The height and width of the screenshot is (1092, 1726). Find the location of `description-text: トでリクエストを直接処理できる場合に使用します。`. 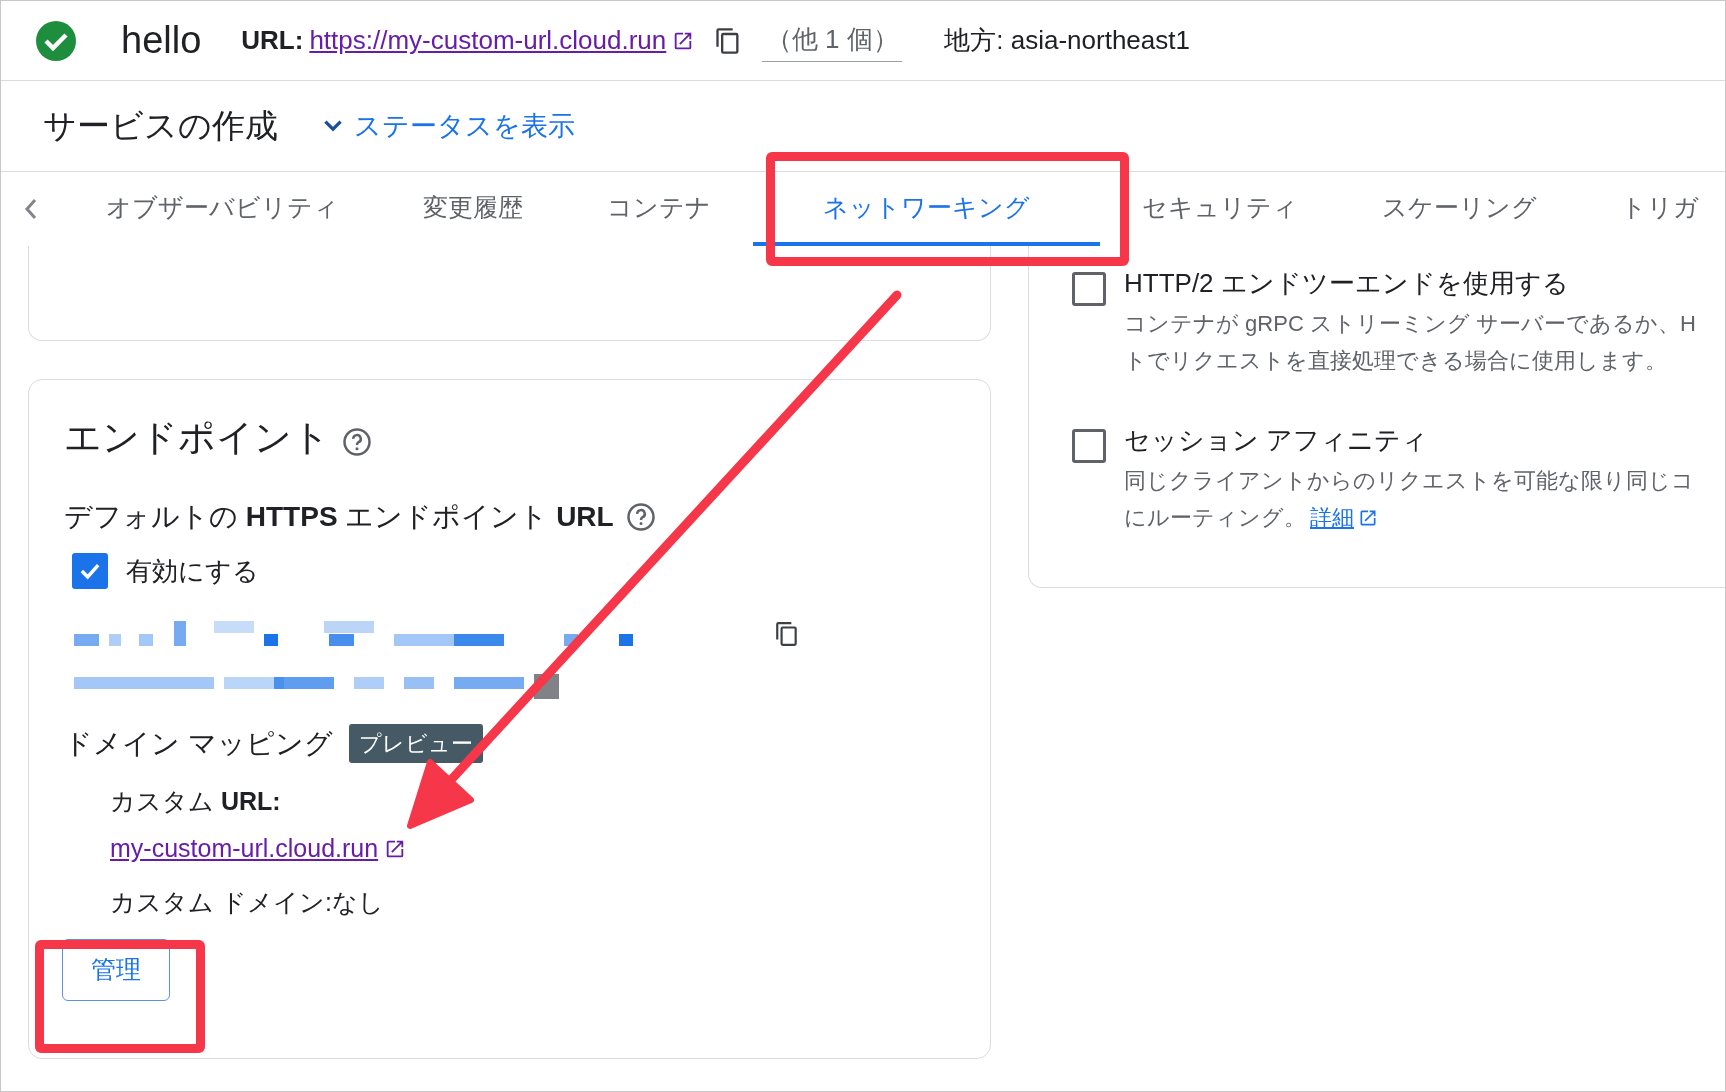

description-text: トでリクエストを直接処理できる場合に使用します。 is located at coordinates (1395, 361).